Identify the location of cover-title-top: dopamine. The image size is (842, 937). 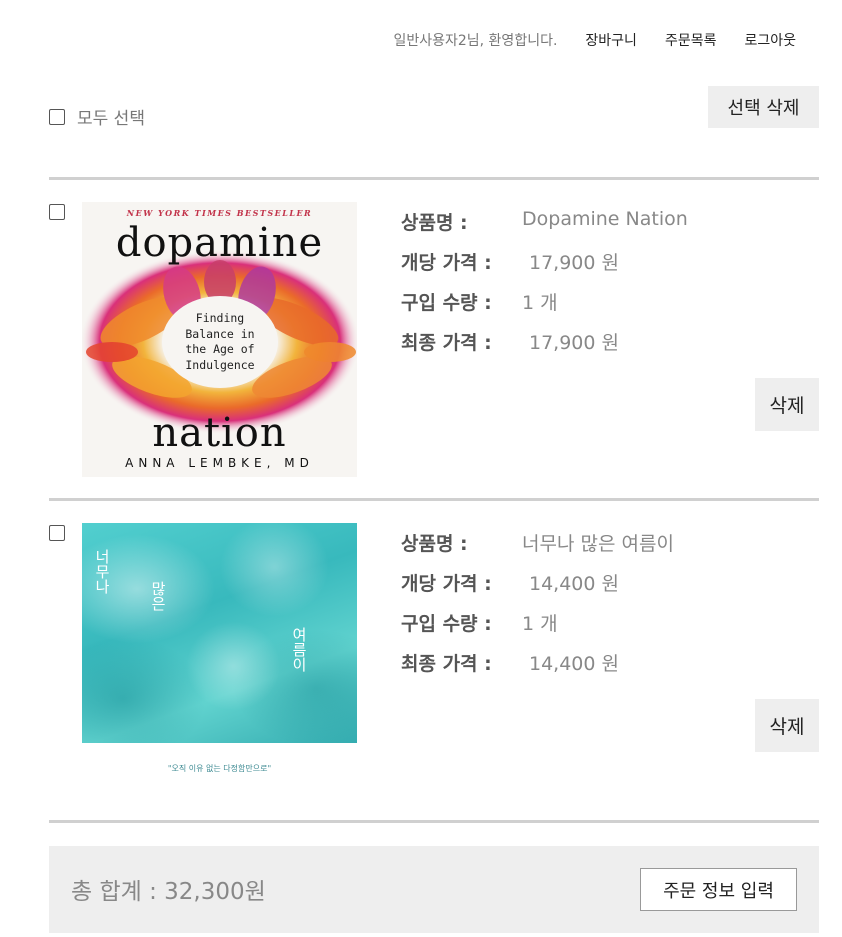
(219, 243).